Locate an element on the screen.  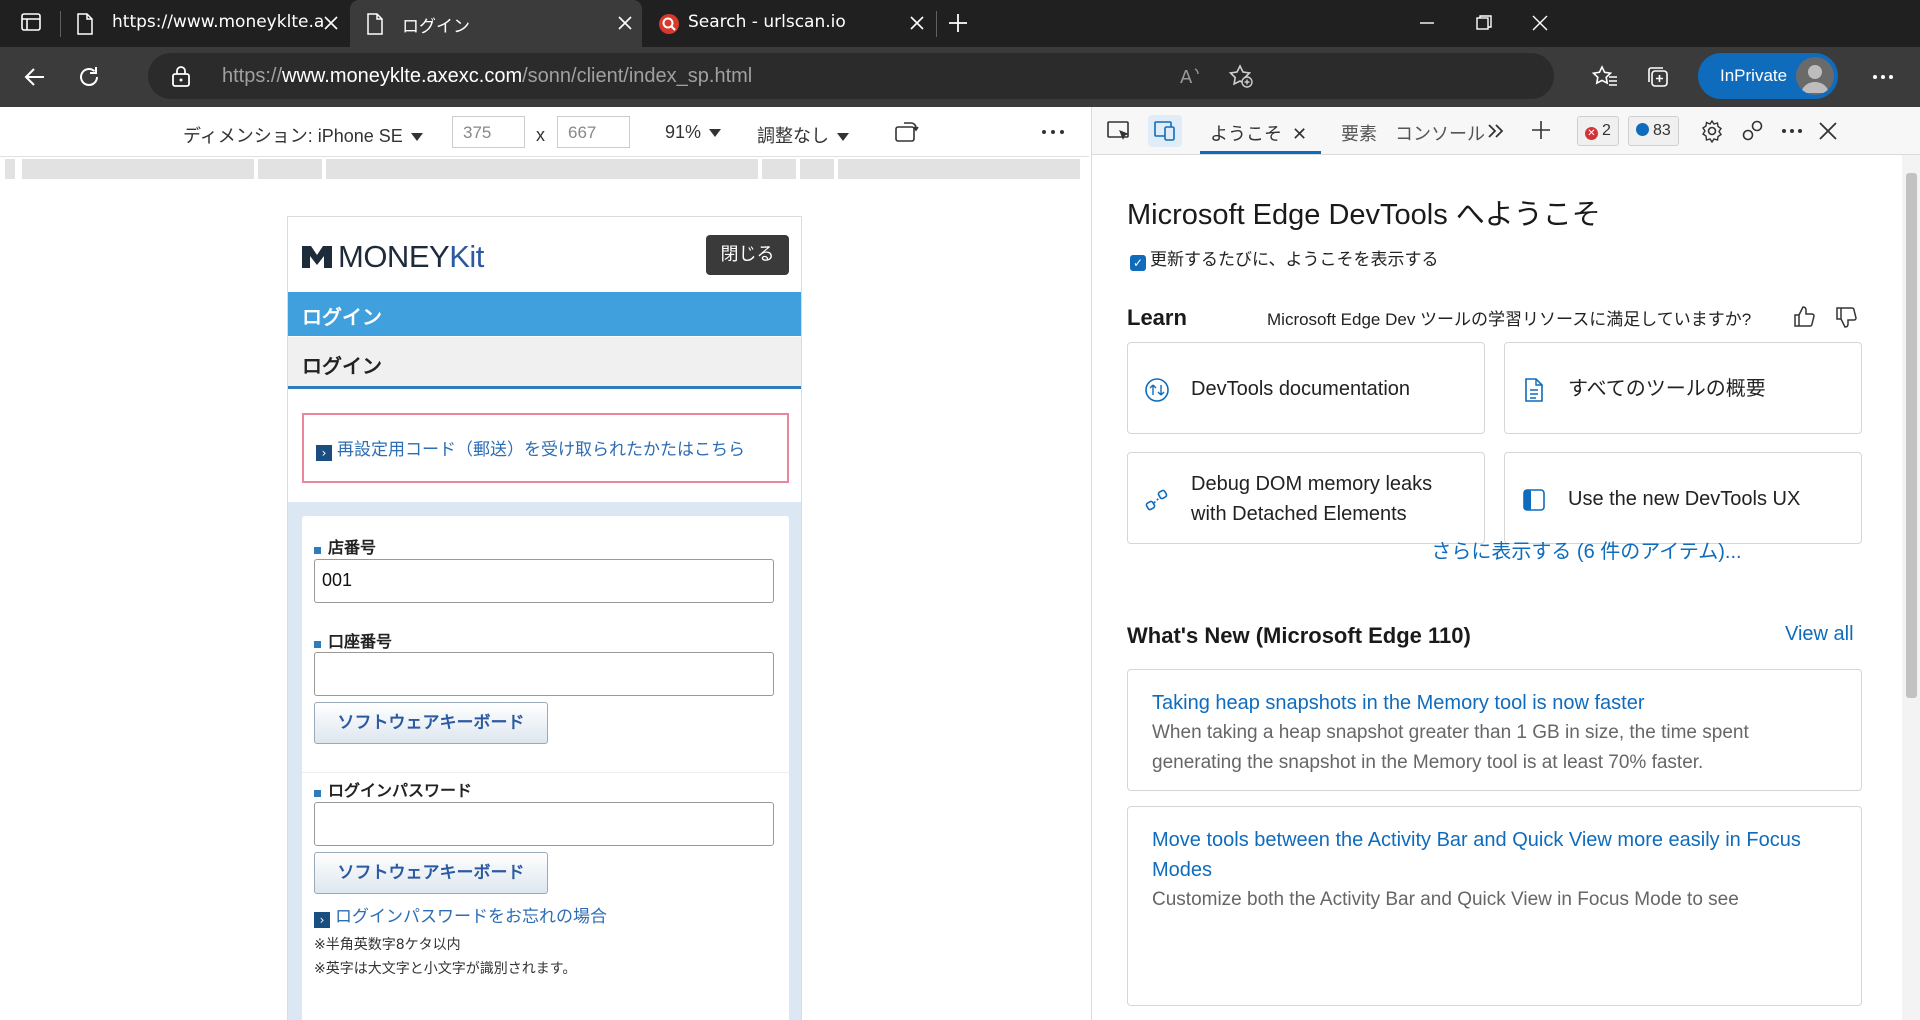
lock-icon is located at coordinates (181, 76).